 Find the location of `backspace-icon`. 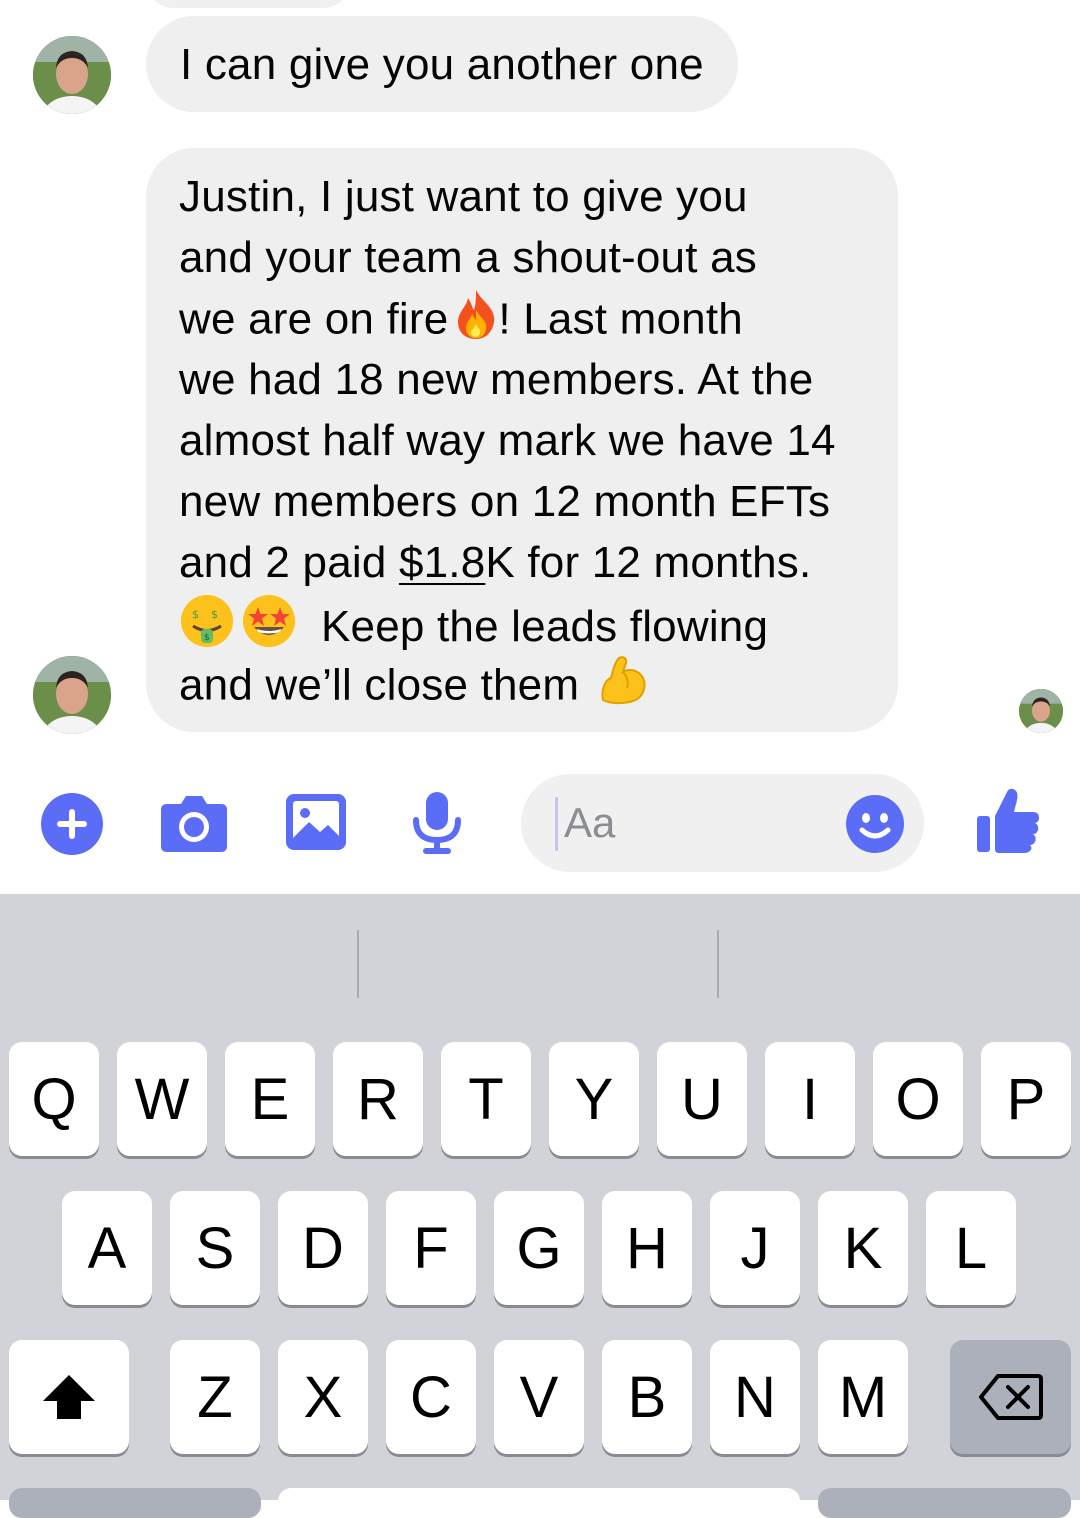

backspace-icon is located at coordinates (1010, 1397).